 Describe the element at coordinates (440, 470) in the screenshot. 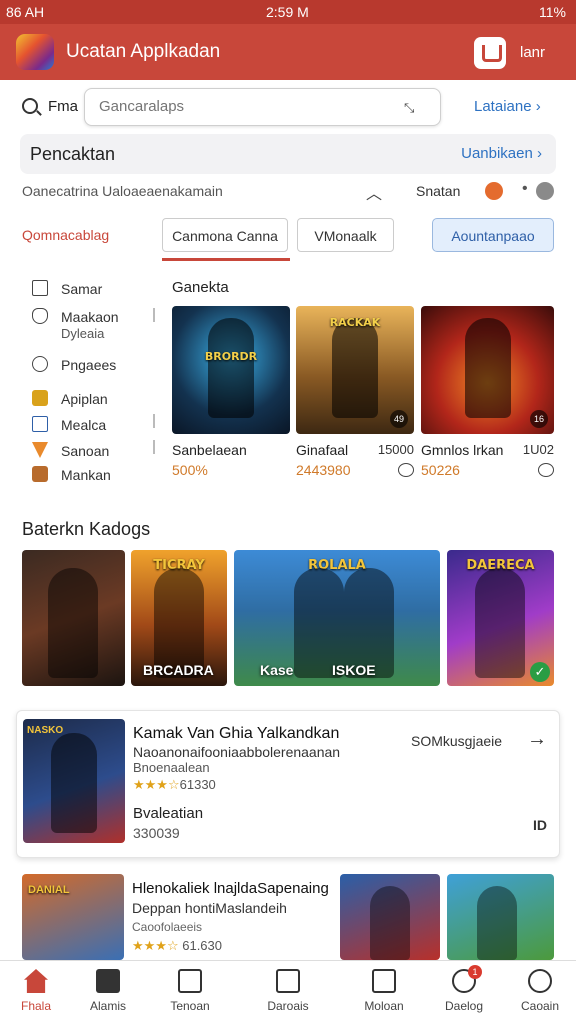

I see `game-price: 50226` at that location.